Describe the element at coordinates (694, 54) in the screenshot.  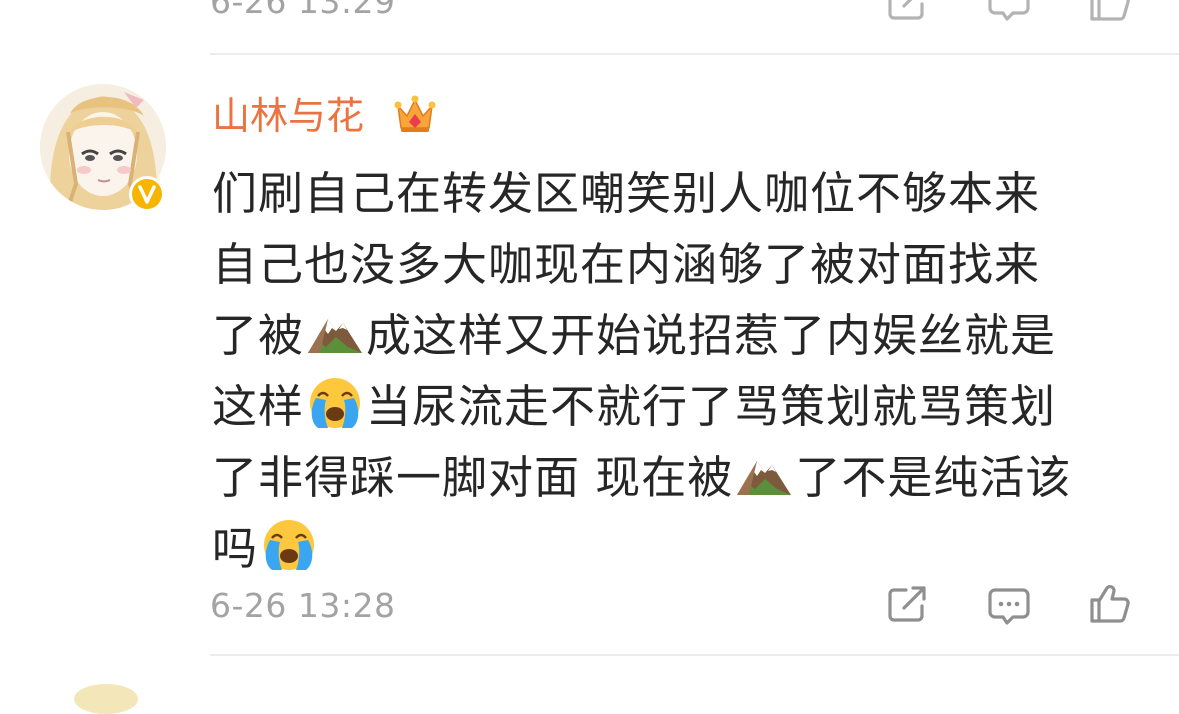
I see `divider-top` at that location.